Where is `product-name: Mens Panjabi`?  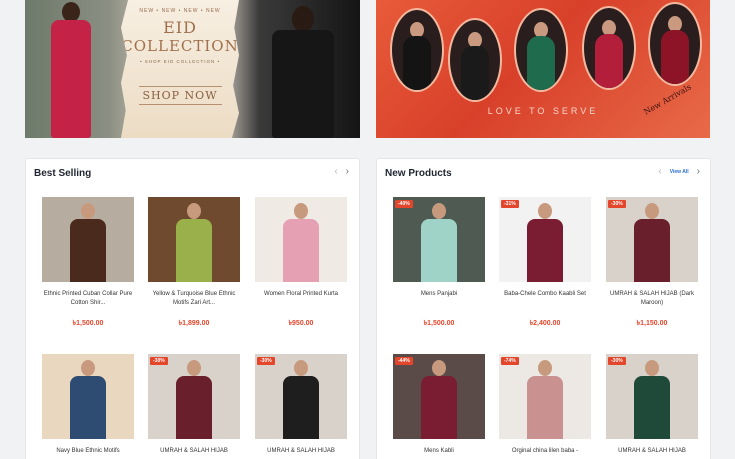 product-name: Mens Panjabi is located at coordinates (439, 294).